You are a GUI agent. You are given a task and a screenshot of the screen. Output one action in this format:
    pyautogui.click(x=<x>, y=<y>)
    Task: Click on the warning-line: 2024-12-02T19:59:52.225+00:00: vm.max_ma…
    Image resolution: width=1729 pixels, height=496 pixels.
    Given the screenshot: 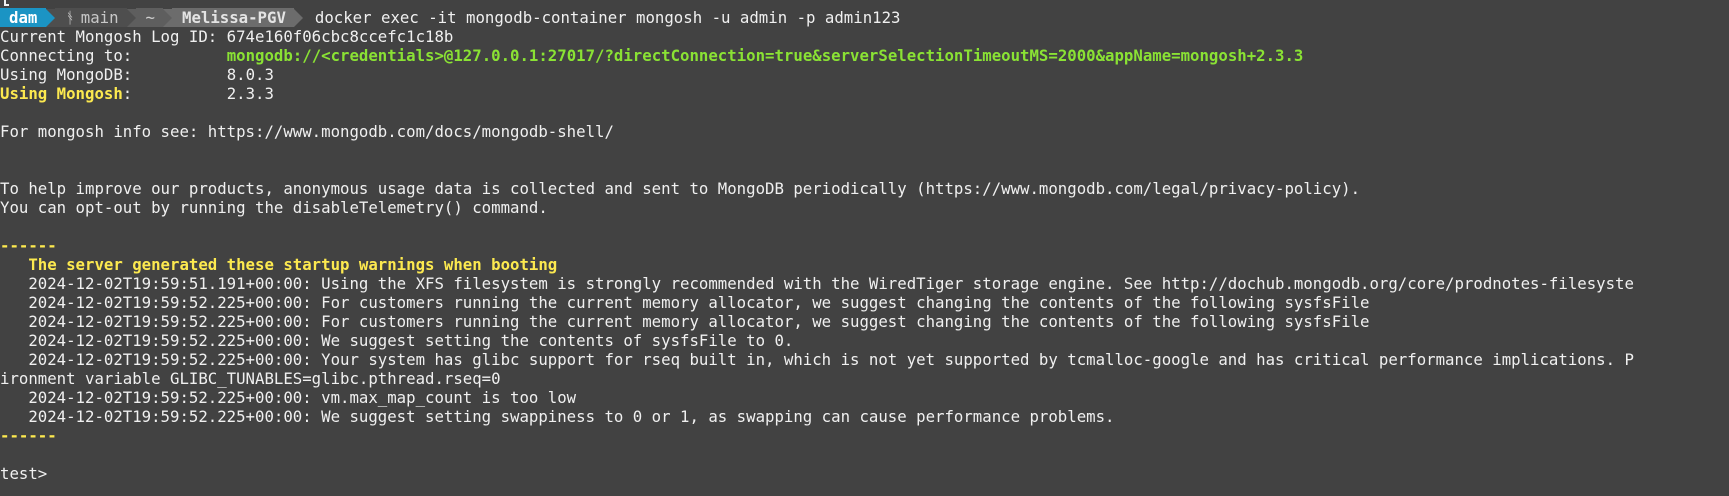 What is the action you would take?
    pyautogui.click(x=288, y=397)
    